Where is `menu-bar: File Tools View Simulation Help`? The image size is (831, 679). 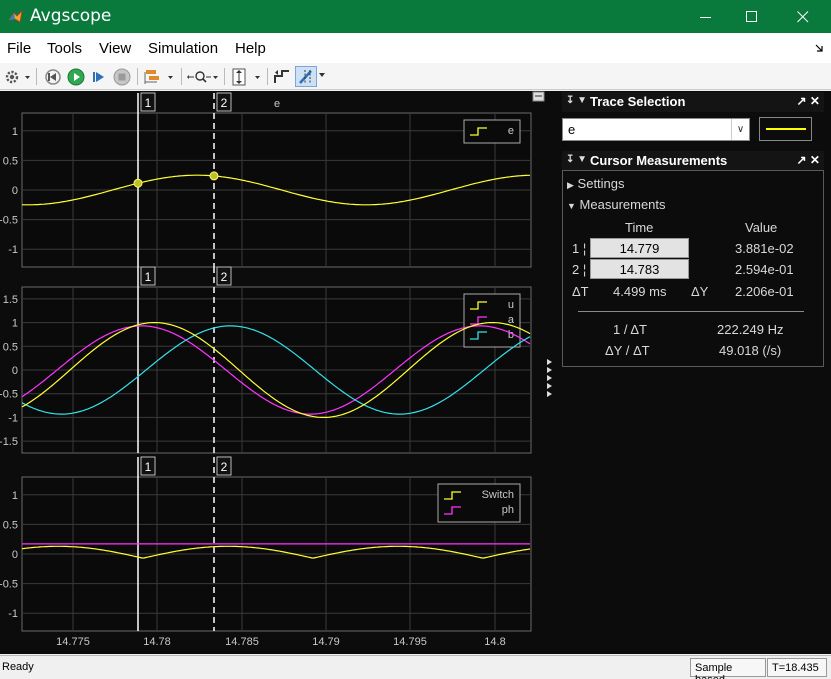 menu-bar: File Tools View Simulation Help is located at coordinates (415, 48).